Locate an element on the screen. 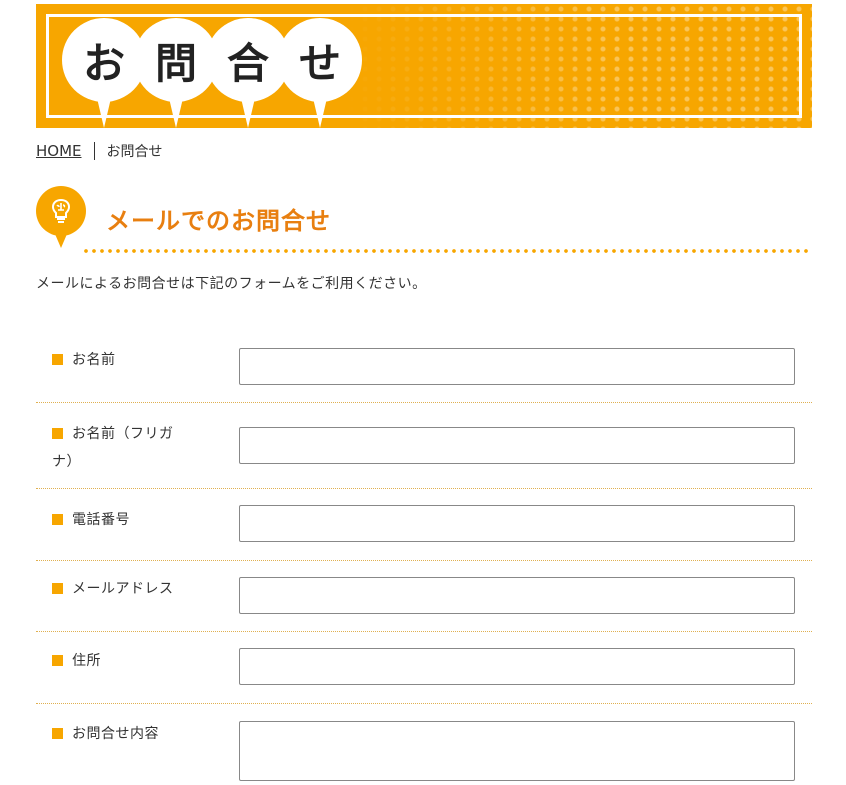  brain-bulb-icon is located at coordinates (61, 211).